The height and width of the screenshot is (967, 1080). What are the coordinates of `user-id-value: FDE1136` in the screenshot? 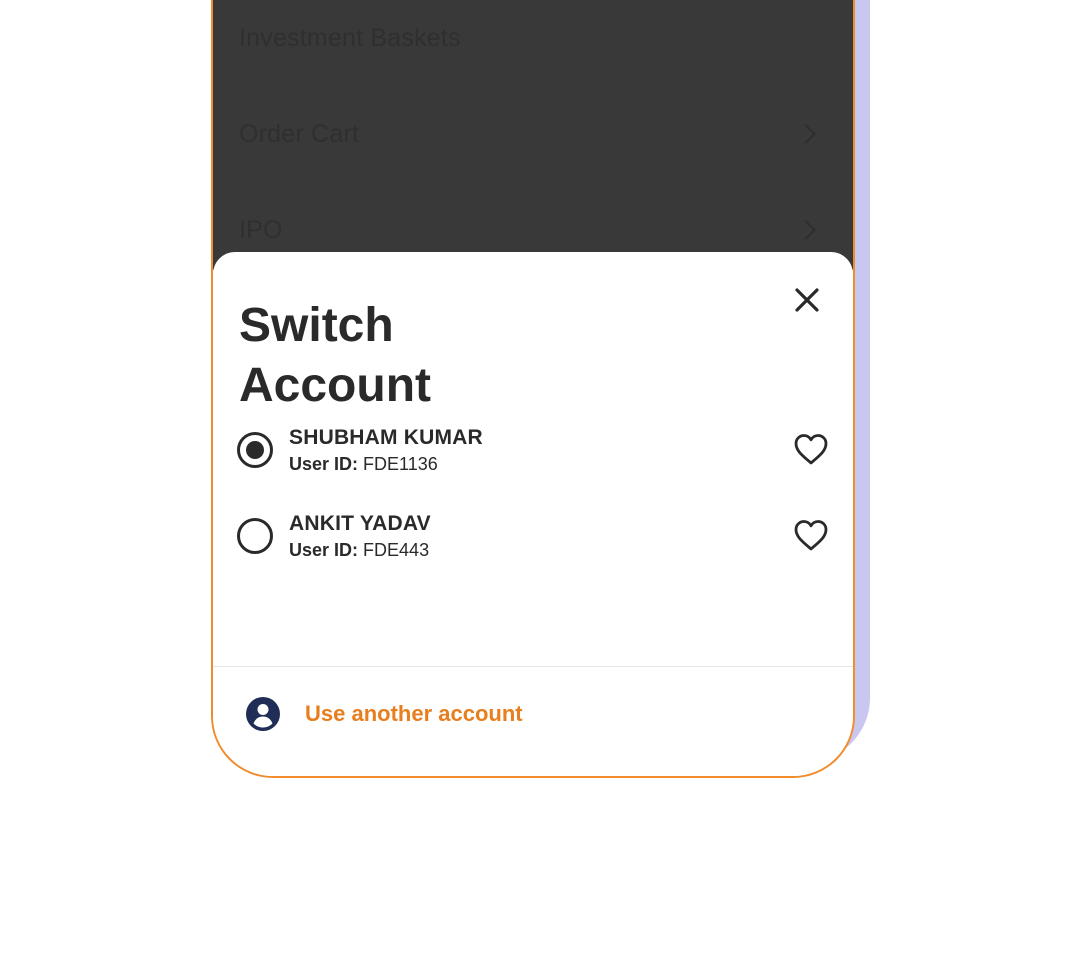 It's located at (400, 463).